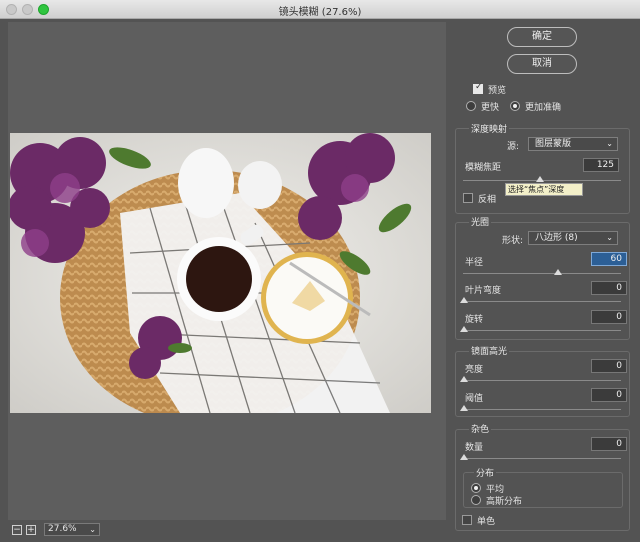 Image resolution: width=640 pixels, height=542 pixels. Describe the element at coordinates (489, 128) in the screenshot. I see `depth-map-title: 深度映射` at that location.